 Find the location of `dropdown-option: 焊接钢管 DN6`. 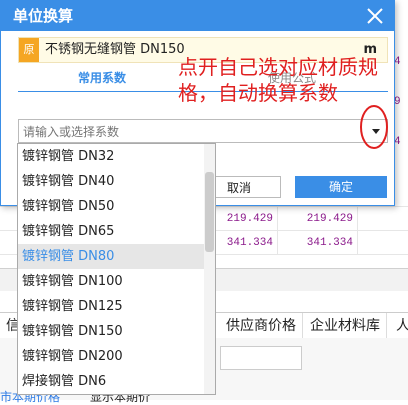

dropdown-option: 焊接钢管 DN6 is located at coordinates (111, 381).